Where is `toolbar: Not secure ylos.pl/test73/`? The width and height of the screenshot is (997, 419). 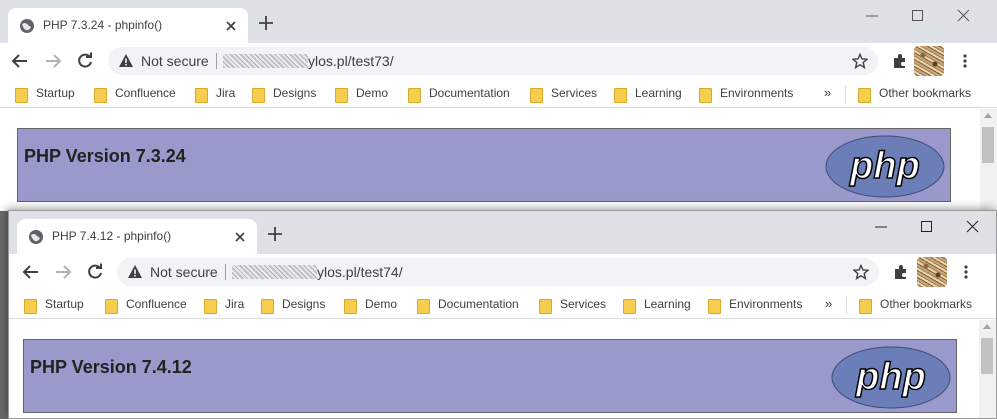 toolbar: Not secure ylos.pl/test73/ is located at coordinates (498, 61).